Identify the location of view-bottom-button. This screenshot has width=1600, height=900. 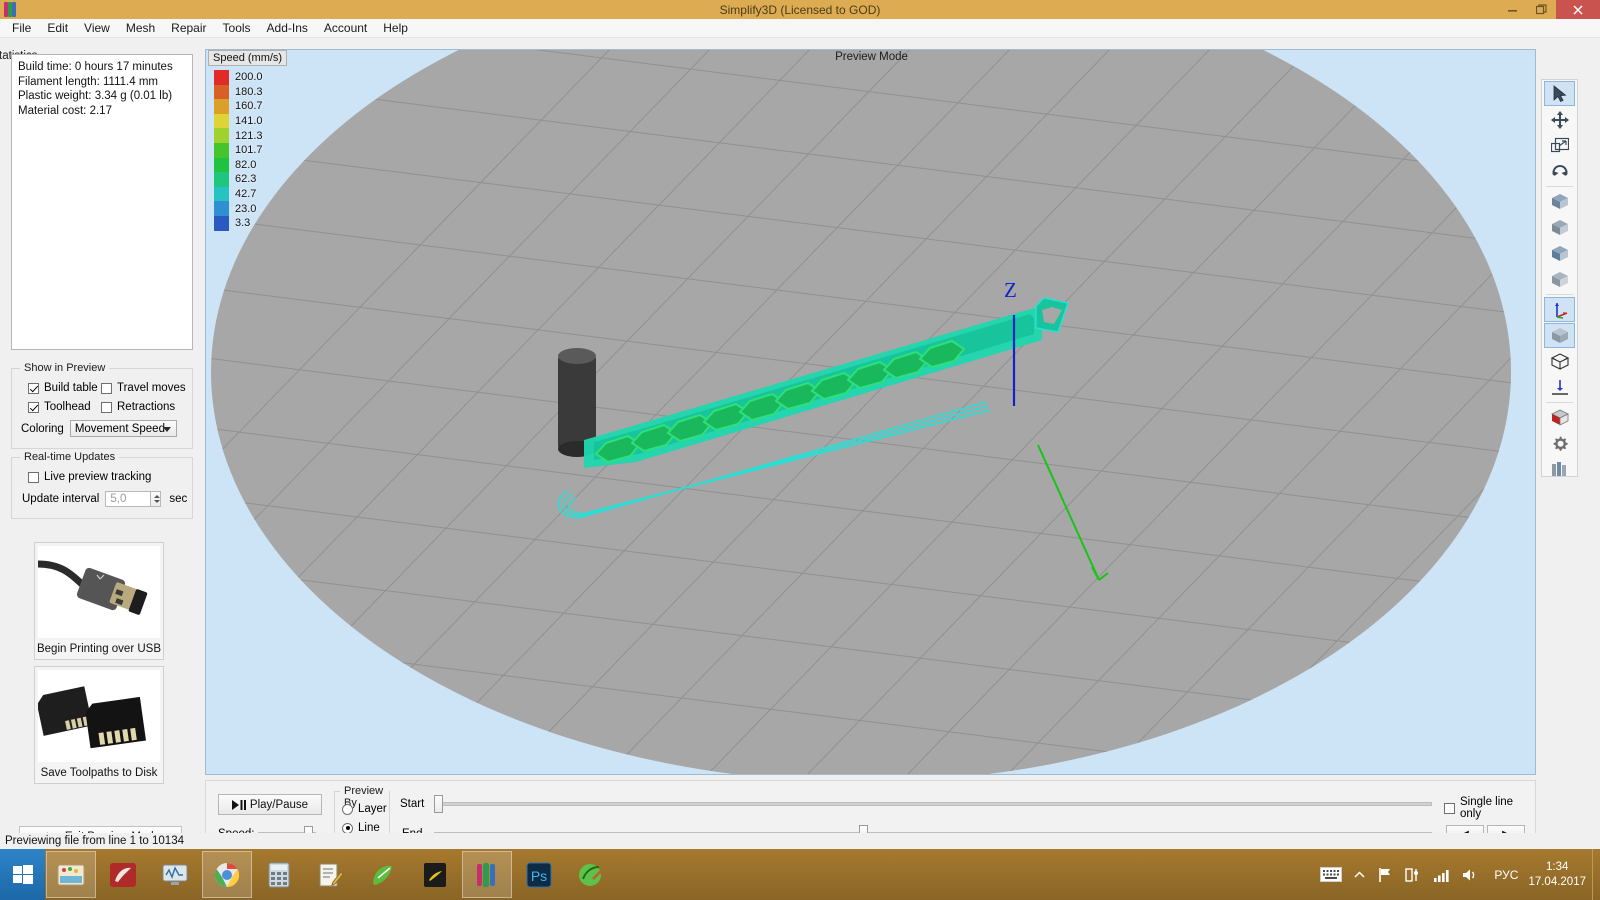
(1559, 387).